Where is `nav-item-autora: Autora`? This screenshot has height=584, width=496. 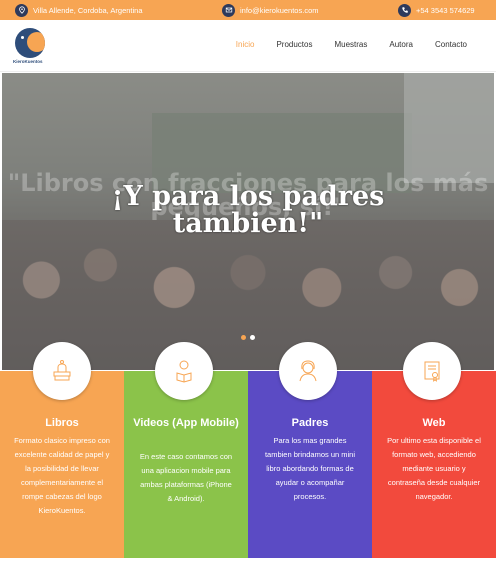 nav-item-autora: Autora is located at coordinates (401, 44).